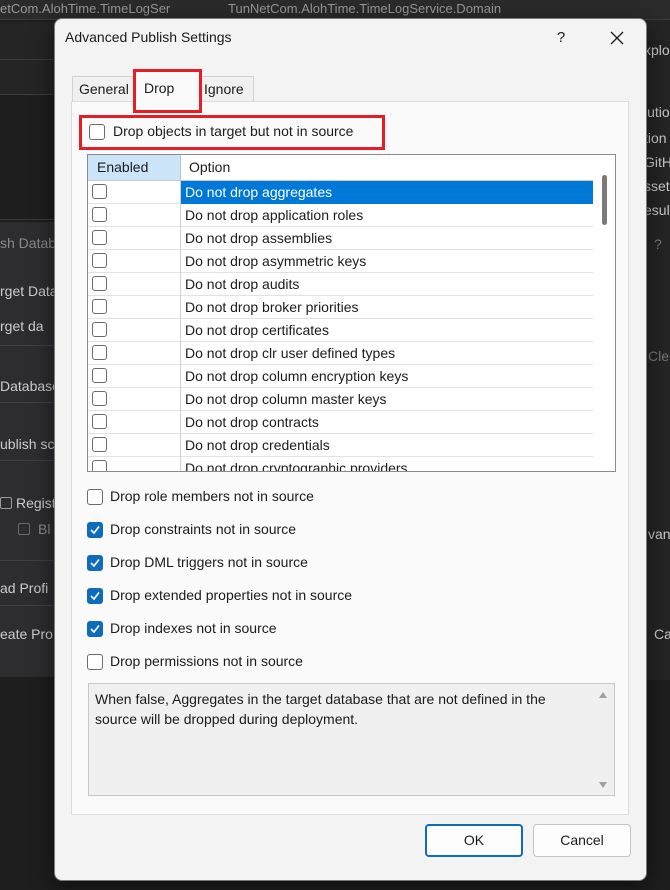  What do you see at coordinates (103, 89) in the screenshot?
I see `tab-general: General` at bounding box center [103, 89].